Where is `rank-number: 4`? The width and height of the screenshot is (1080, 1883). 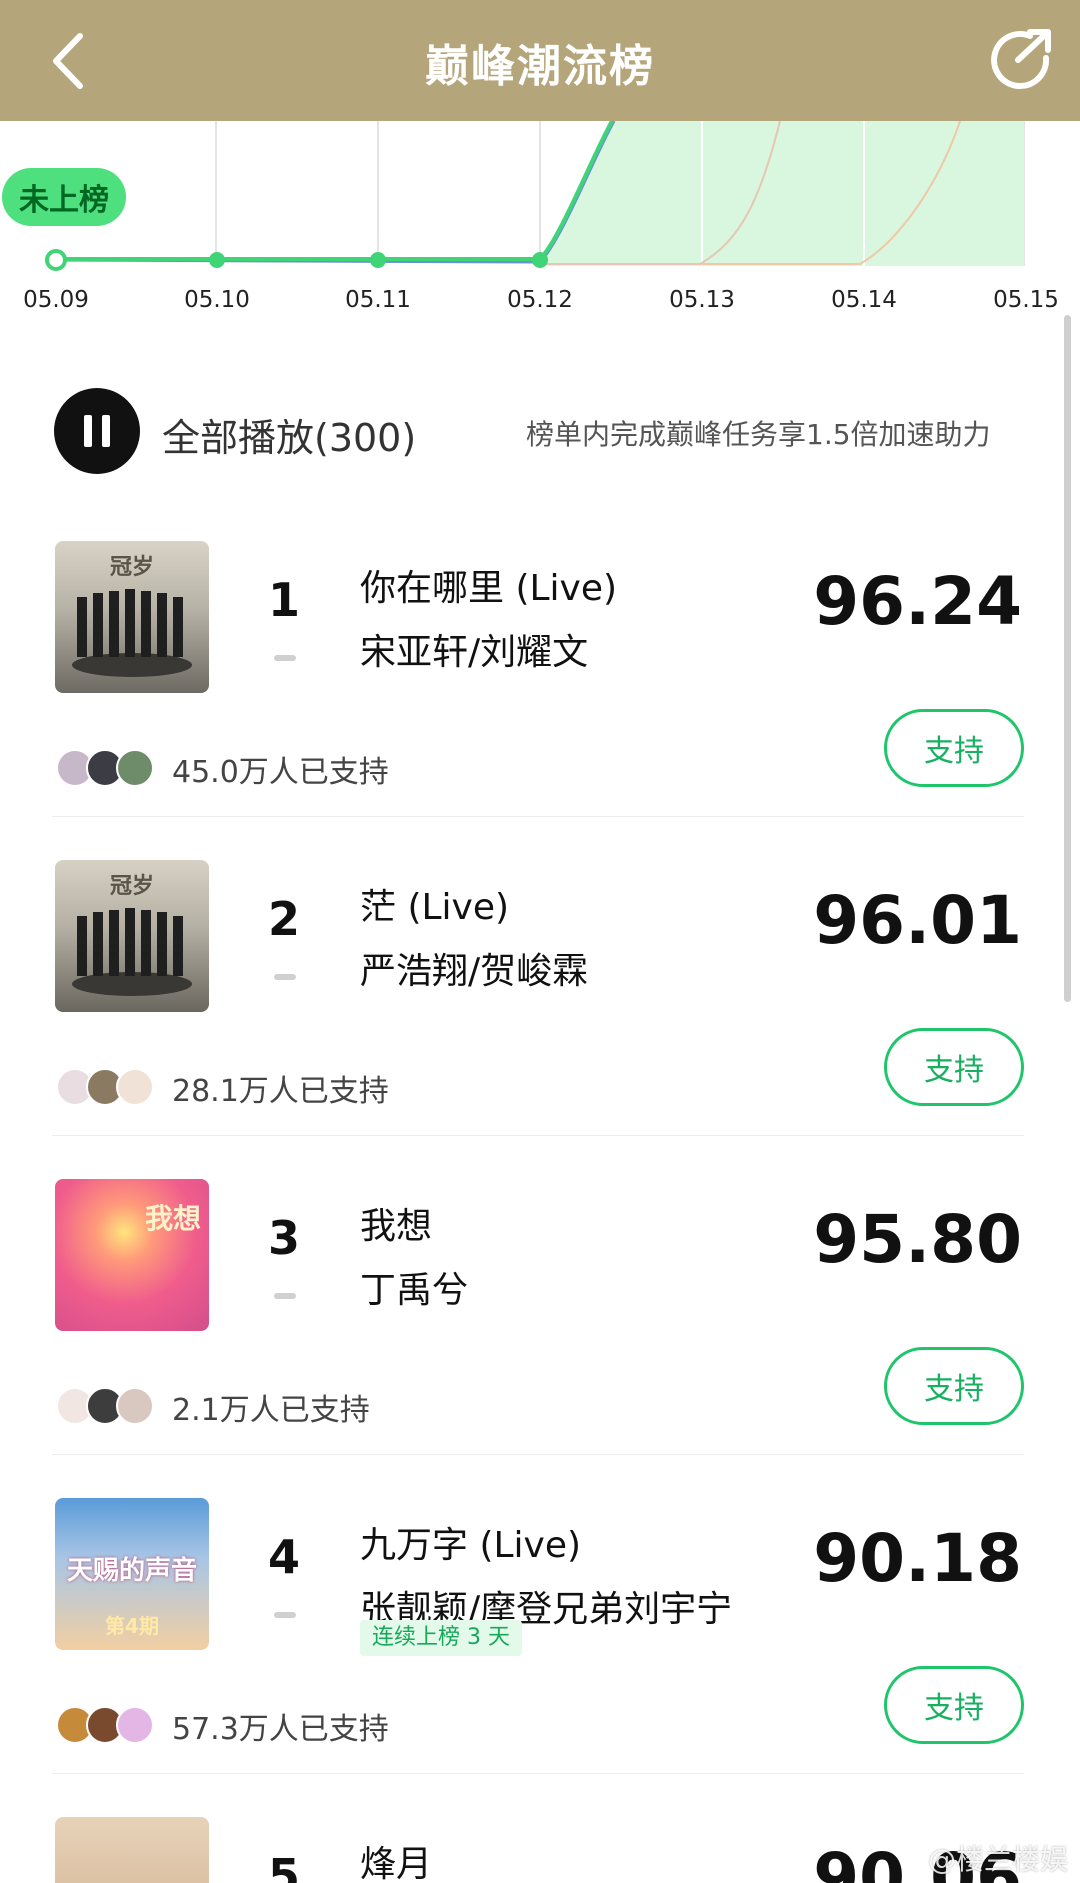 rank-number: 4 is located at coordinates (283, 1557).